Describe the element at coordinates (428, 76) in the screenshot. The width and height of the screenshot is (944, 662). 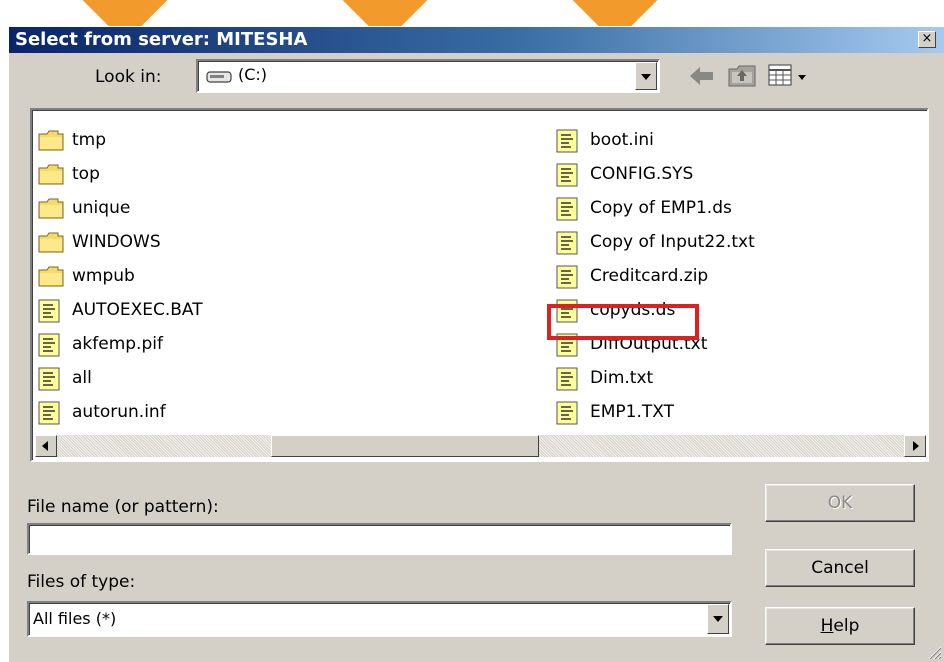
I see `look-in-dropdown: (C:)` at that location.